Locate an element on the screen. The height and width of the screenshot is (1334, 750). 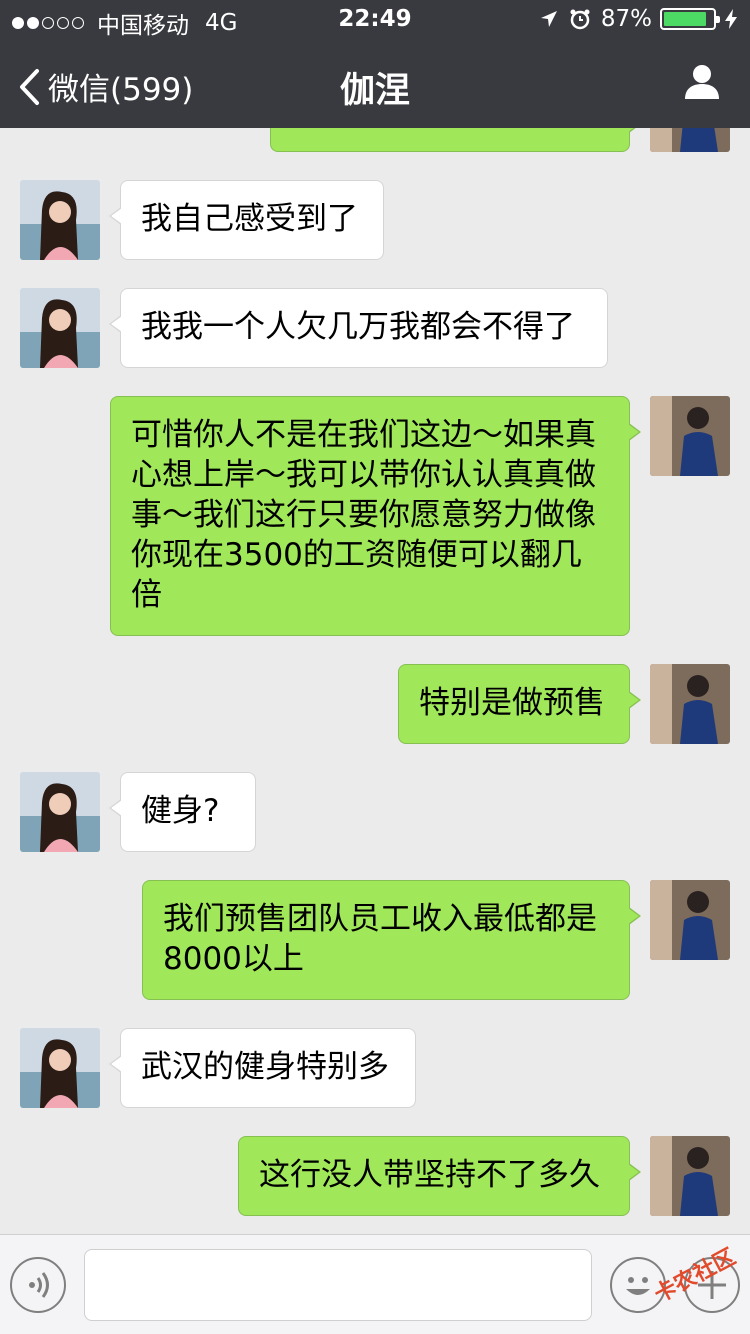
message-text: 这行没人带坚持不了多久 is located at coordinates (429, 1175).